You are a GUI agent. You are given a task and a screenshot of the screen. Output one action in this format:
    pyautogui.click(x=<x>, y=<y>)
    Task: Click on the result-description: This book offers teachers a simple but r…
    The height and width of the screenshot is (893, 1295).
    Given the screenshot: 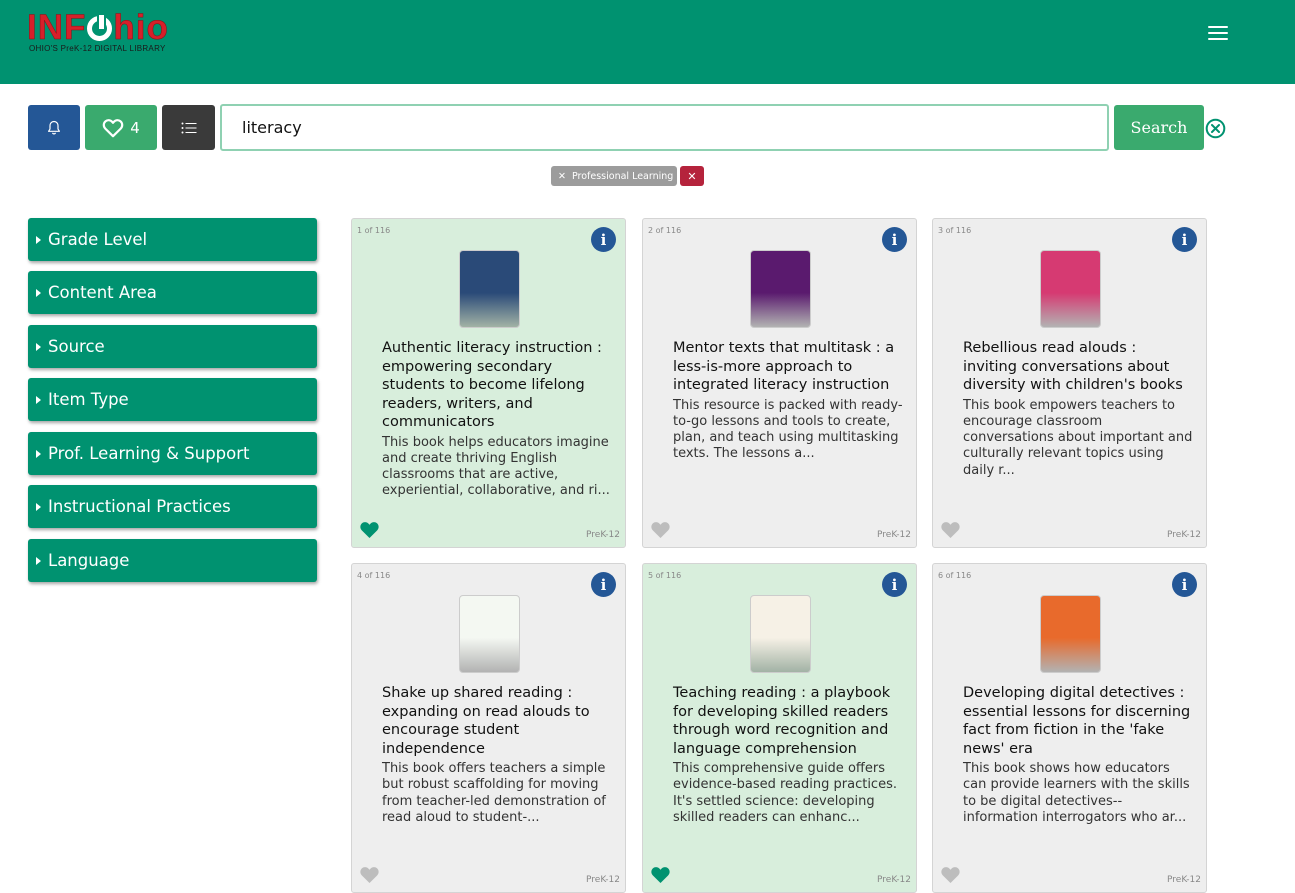 What is the action you would take?
    pyautogui.click(x=494, y=793)
    